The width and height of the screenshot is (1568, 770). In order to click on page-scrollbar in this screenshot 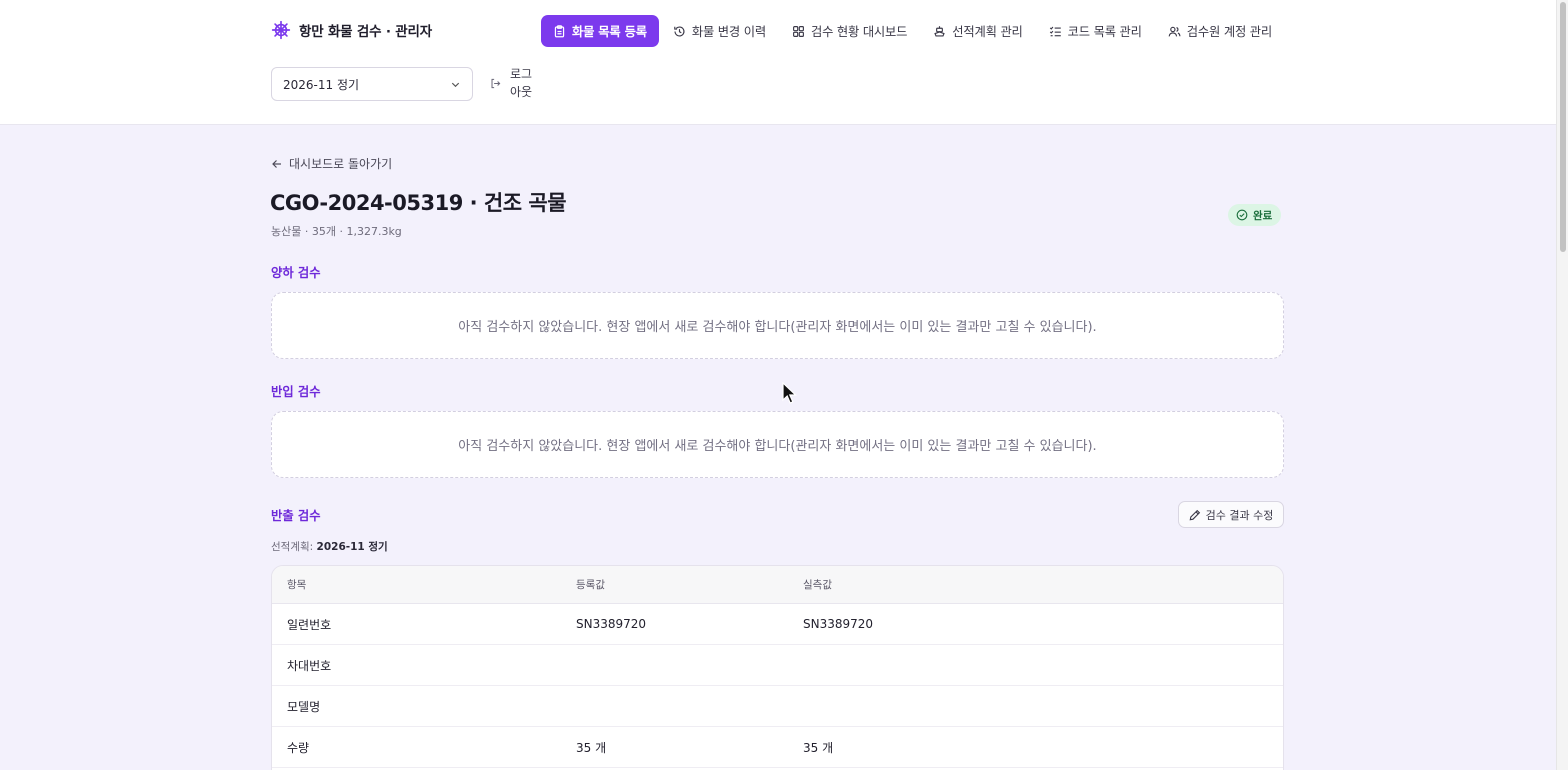, I will do `click(1562, 385)`.